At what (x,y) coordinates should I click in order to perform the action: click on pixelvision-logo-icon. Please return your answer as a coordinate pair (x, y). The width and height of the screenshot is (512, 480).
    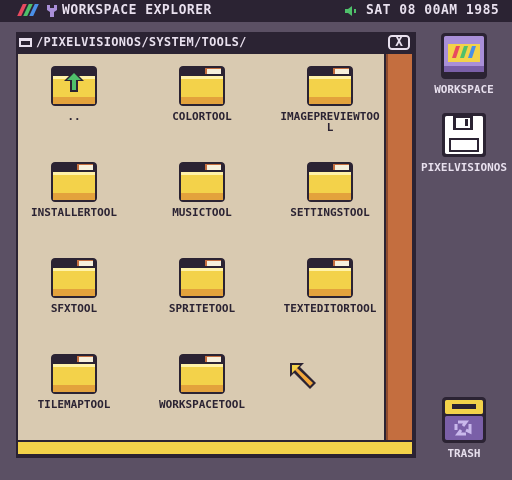
    Looking at the image, I should click on (28, 11).